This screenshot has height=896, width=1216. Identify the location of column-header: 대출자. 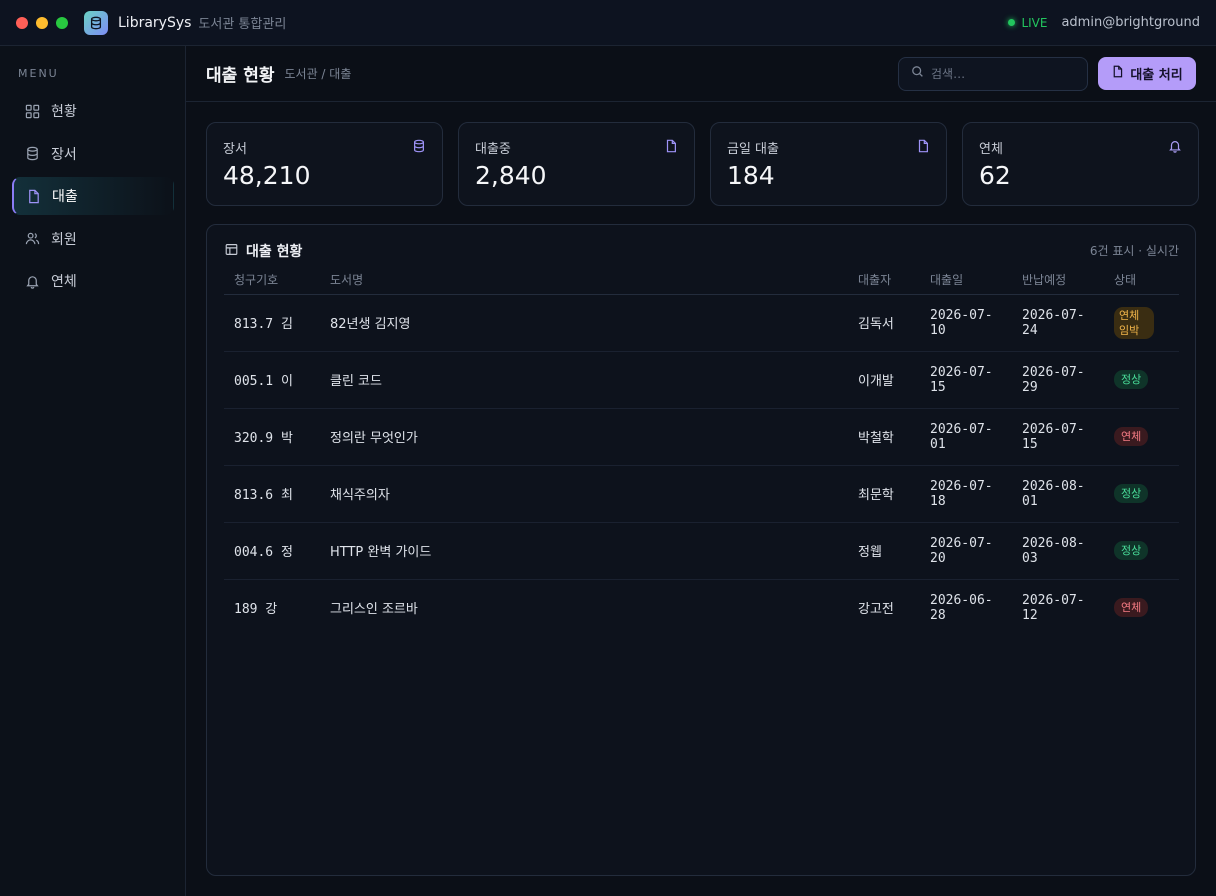
(884, 280).